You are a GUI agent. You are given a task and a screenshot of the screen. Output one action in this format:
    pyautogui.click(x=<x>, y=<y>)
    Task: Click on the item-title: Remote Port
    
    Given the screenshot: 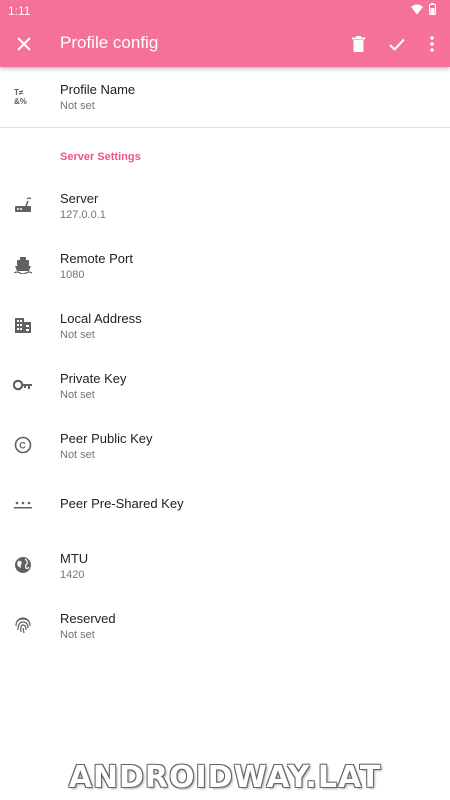 What is the action you would take?
    pyautogui.click(x=96, y=258)
    